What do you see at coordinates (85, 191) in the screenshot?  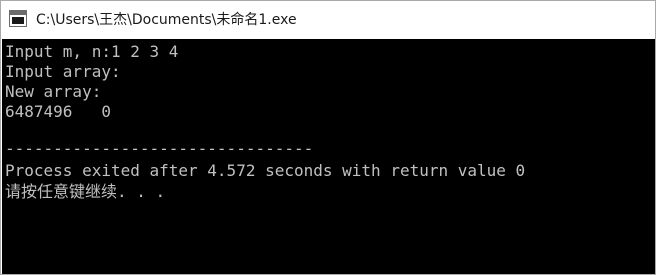 I see `console-line-press-any-key: 请按任意键继续. . .` at bounding box center [85, 191].